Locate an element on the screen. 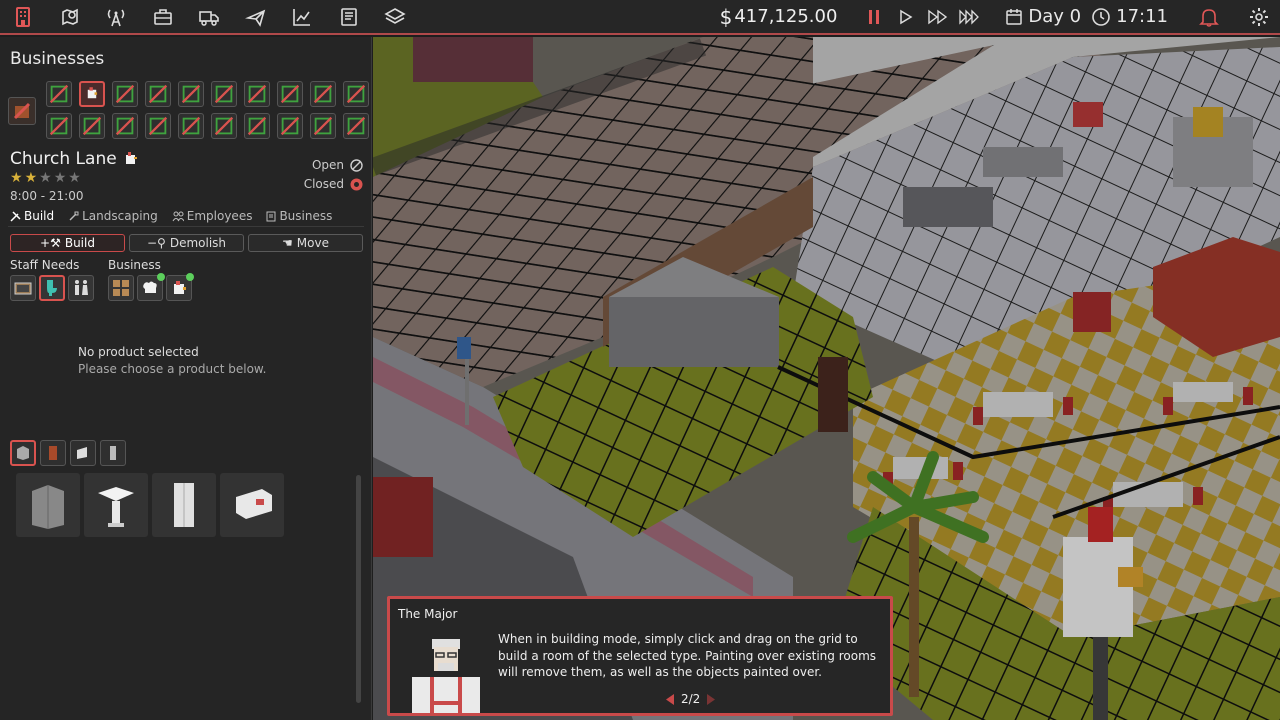 Image resolution: width=1280 pixels, height=720 pixels. broadcast-icon is located at coordinates (116, 17).